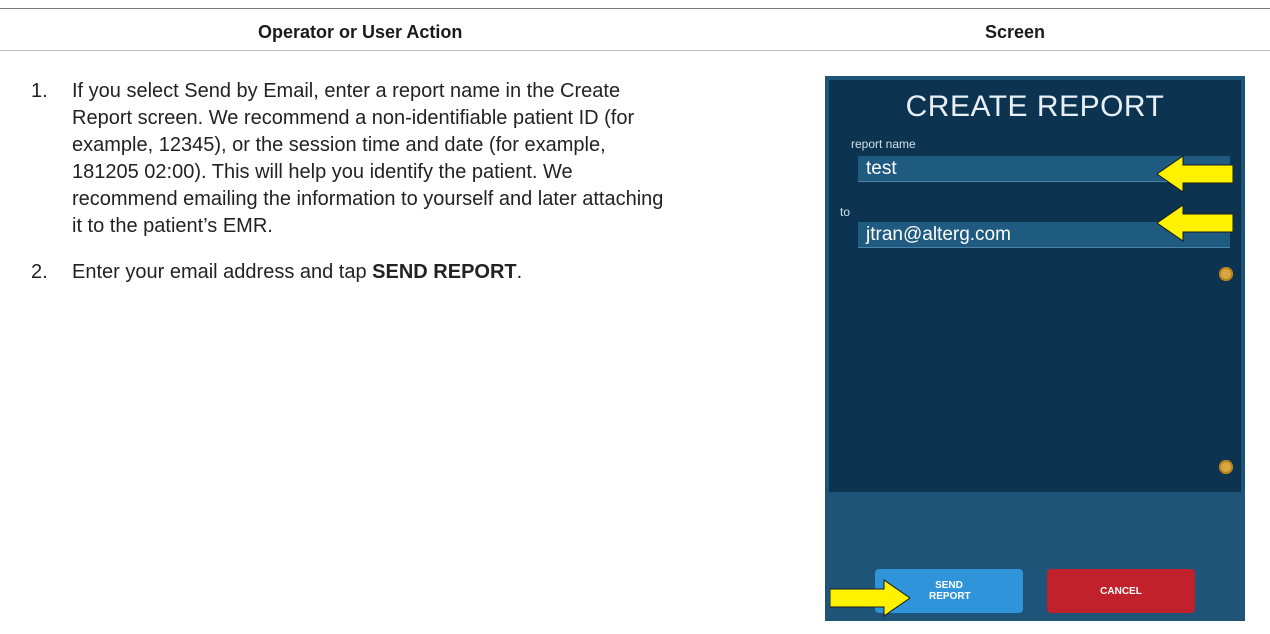 The image size is (1270, 634). Describe the element at coordinates (519, 272) in the screenshot. I see `step-text-after: .` at that location.